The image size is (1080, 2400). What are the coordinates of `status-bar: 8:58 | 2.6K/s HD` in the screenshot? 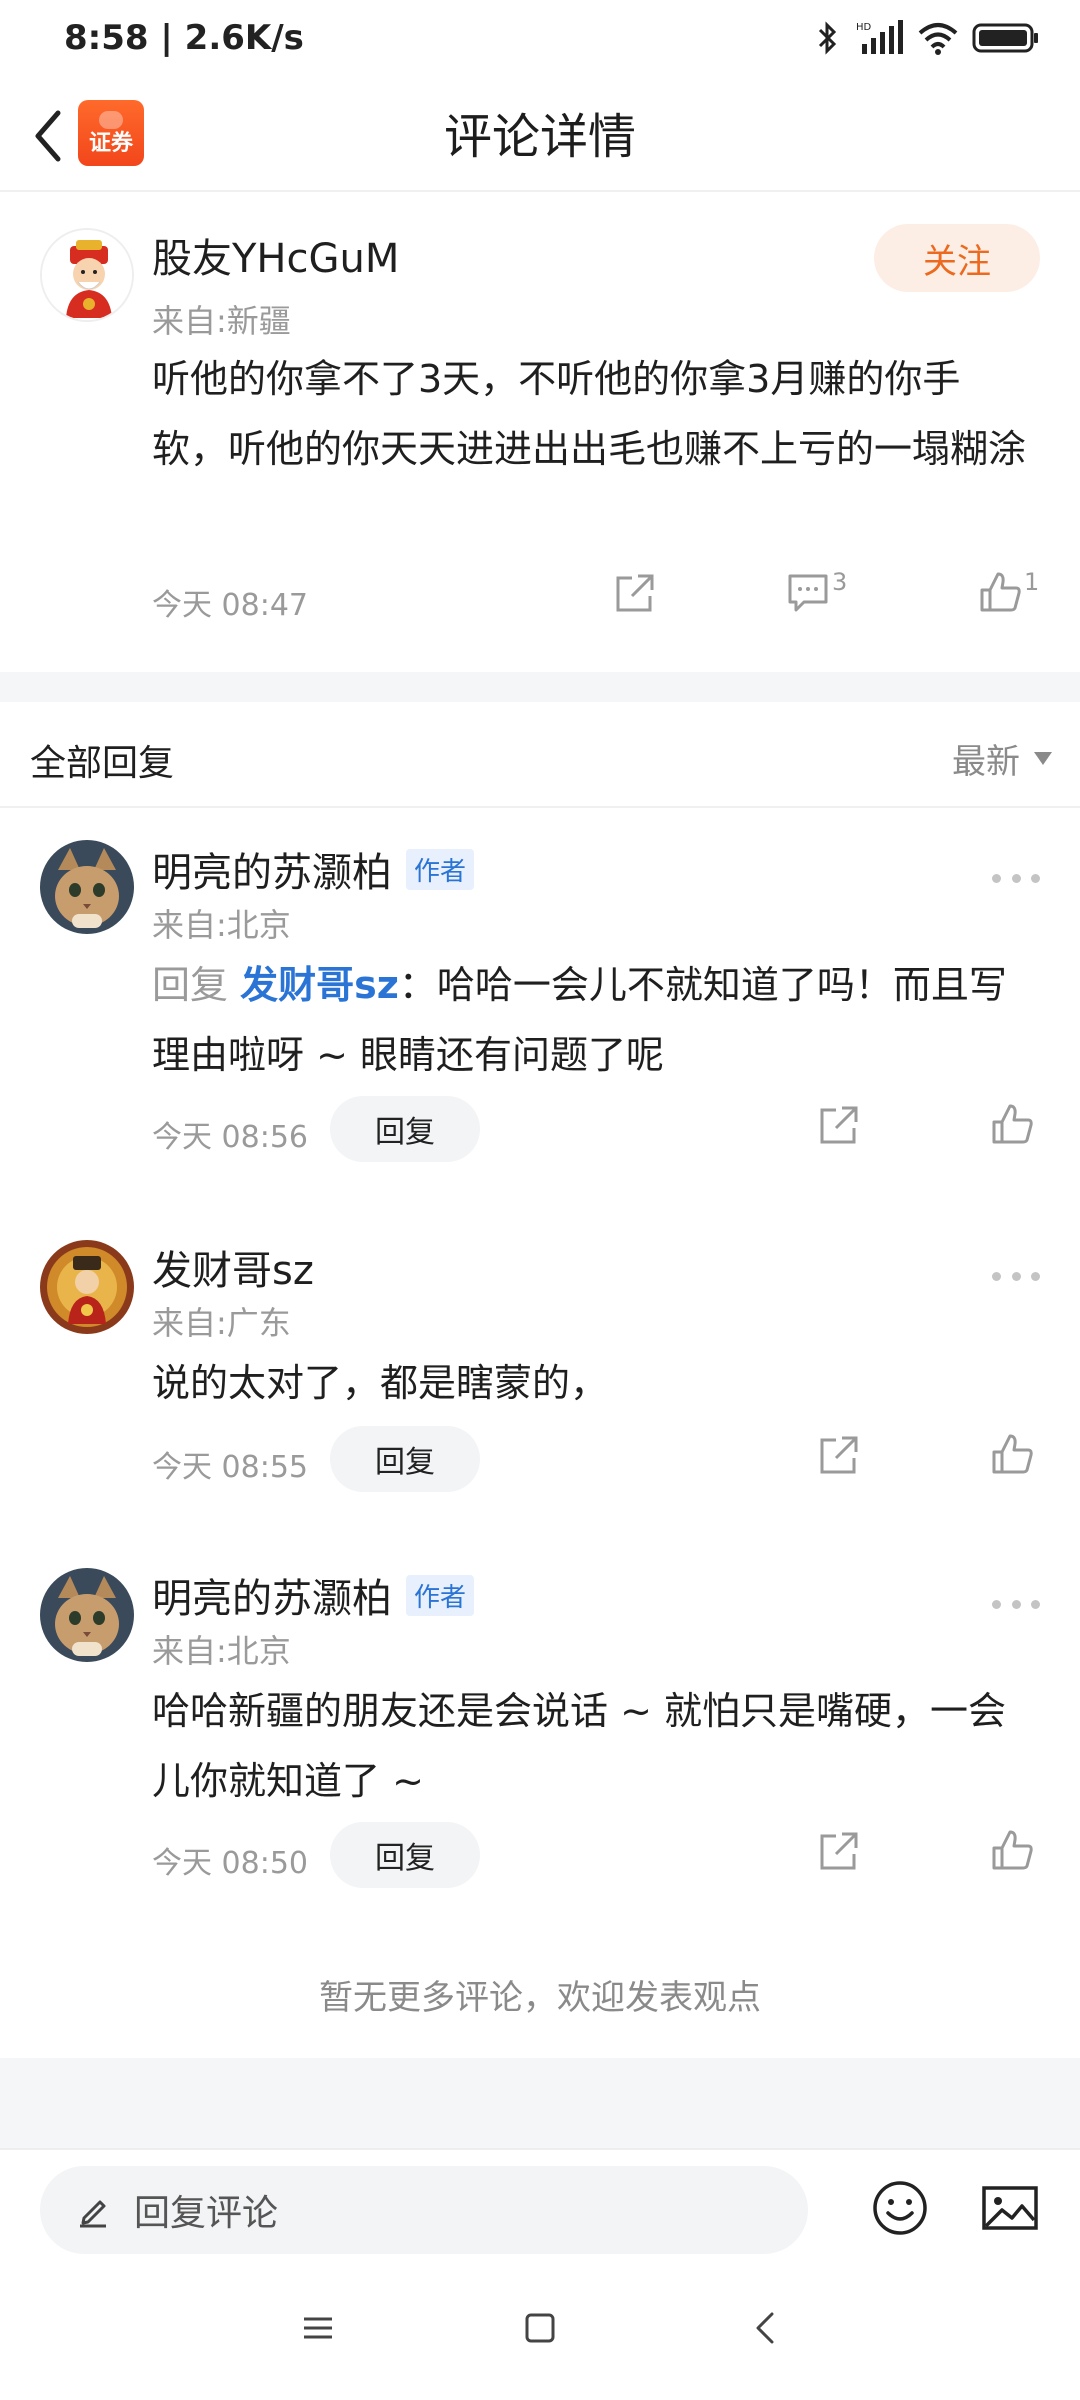 It's located at (540, 42).